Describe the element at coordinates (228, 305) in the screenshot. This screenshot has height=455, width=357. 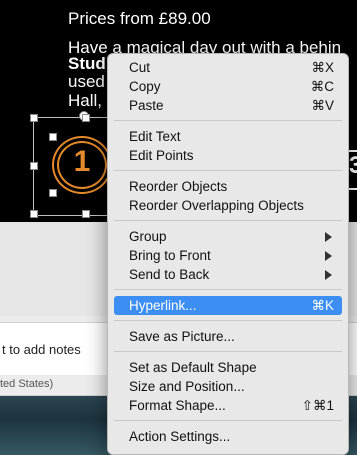
I see `menu-item-hyperlink: Hyperlink... ⌘K` at that location.